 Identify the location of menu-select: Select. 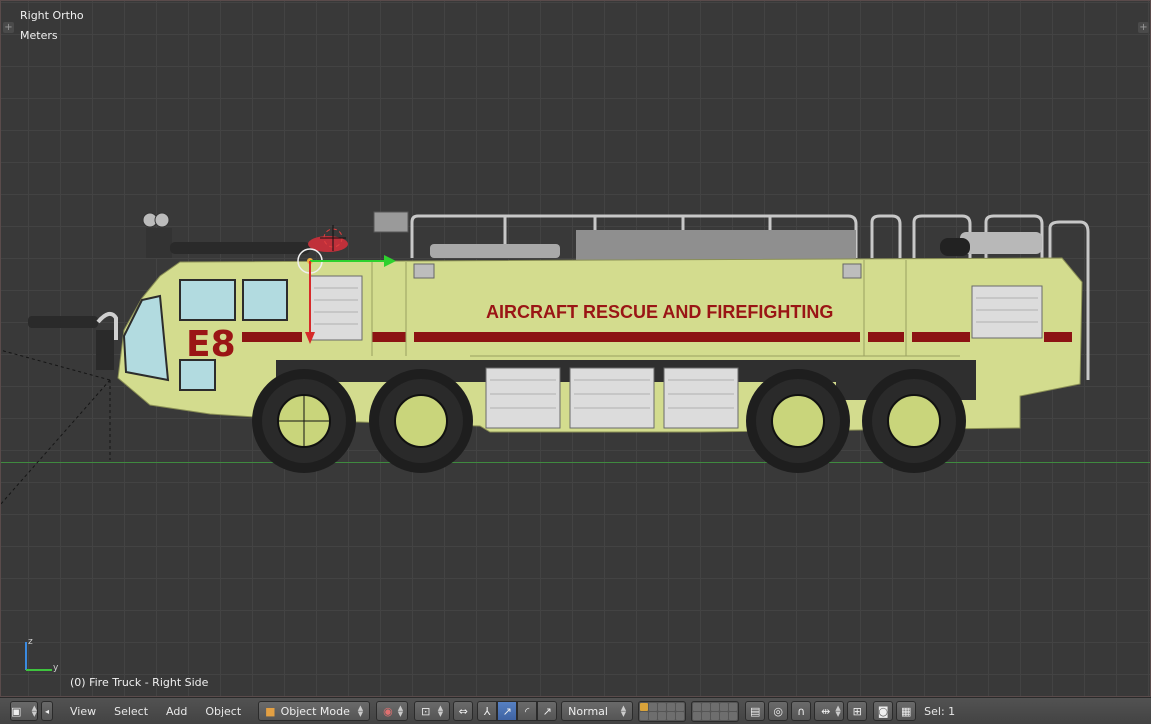
(131, 711).